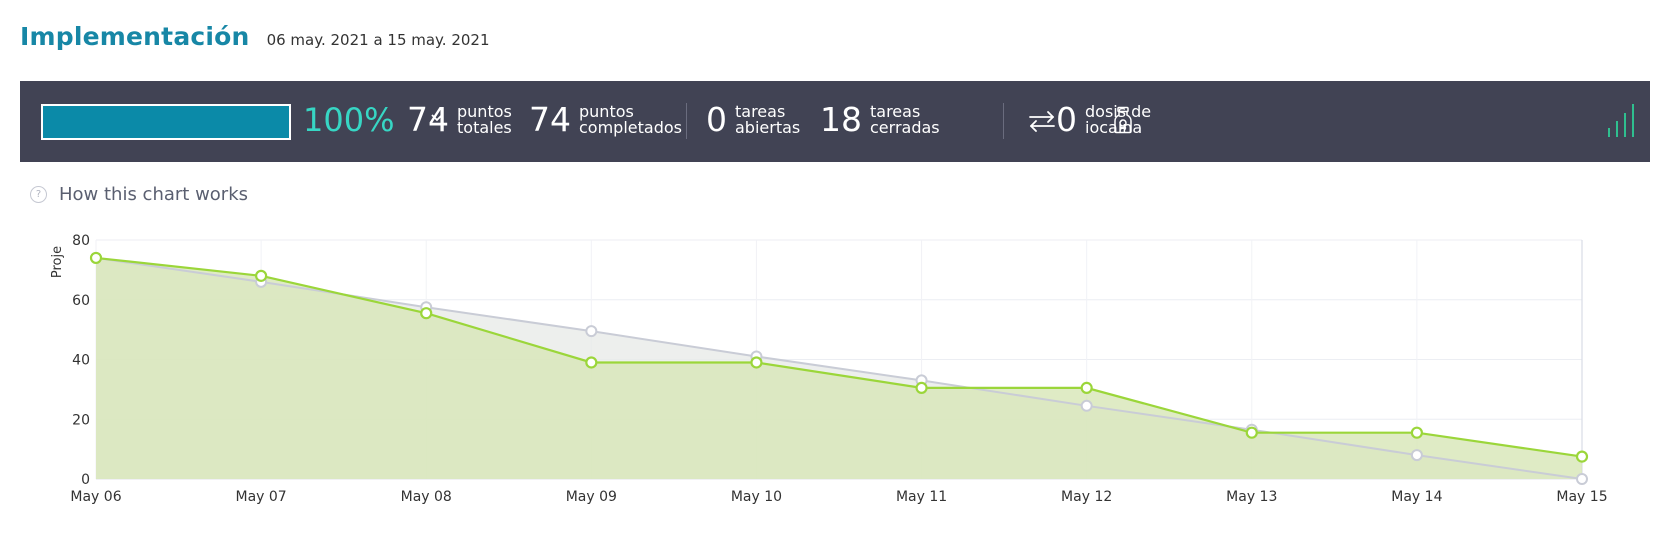 The image size is (1670, 535). I want to click on y-axis-label: Proje, so click(57, 262).